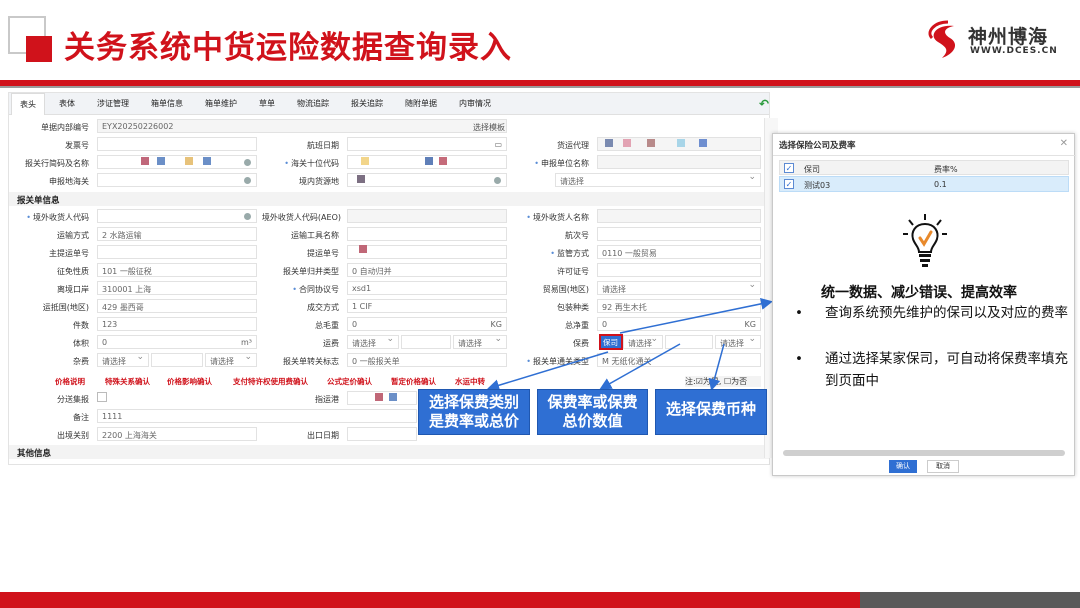 The image size is (1080, 608). I want to click on domestic-region-select: 请选择, so click(658, 180).